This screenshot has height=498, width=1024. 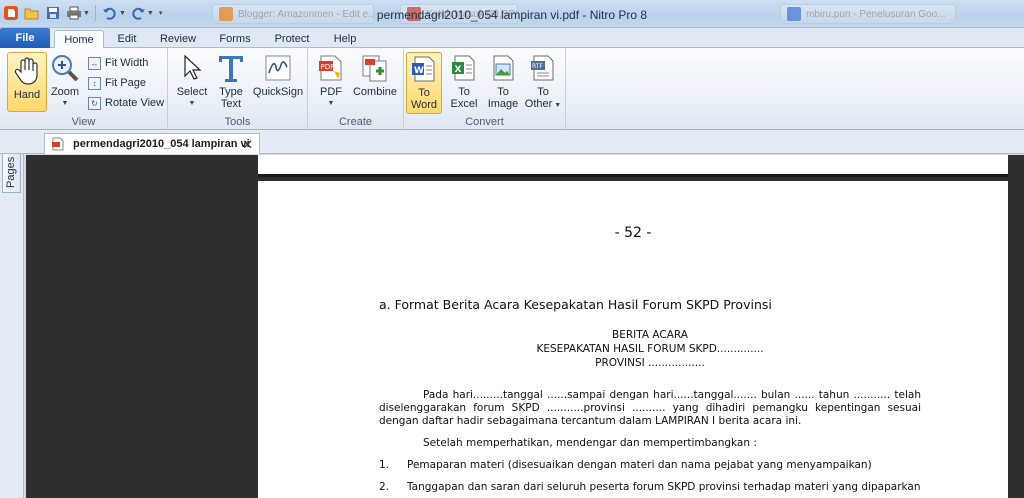 What do you see at coordinates (178, 39) in the screenshot?
I see `tab-review: Review` at bounding box center [178, 39].